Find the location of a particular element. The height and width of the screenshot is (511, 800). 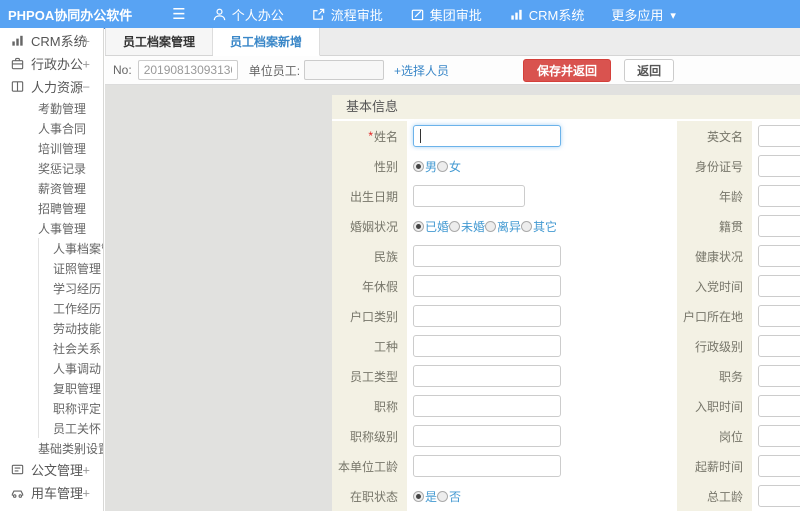

save-and-return-button: 保存并返回 is located at coordinates (567, 70).